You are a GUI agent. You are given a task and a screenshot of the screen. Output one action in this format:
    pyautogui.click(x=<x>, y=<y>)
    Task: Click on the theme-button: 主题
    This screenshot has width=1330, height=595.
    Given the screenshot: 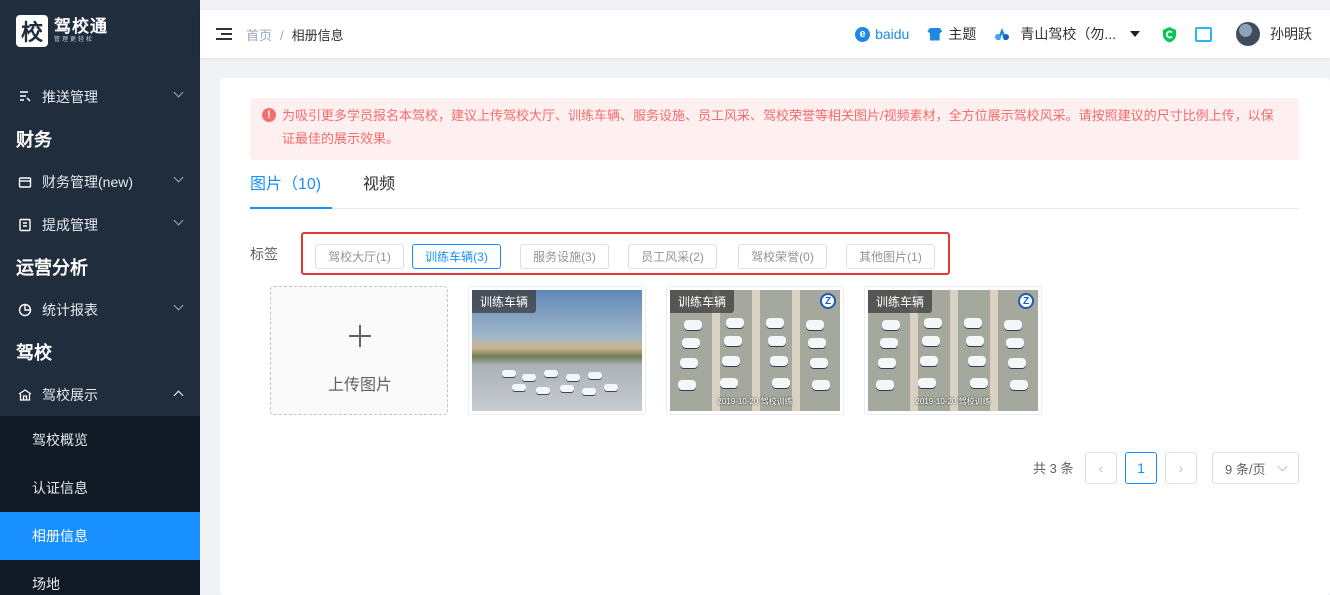 What is the action you would take?
    pyautogui.click(x=951, y=34)
    